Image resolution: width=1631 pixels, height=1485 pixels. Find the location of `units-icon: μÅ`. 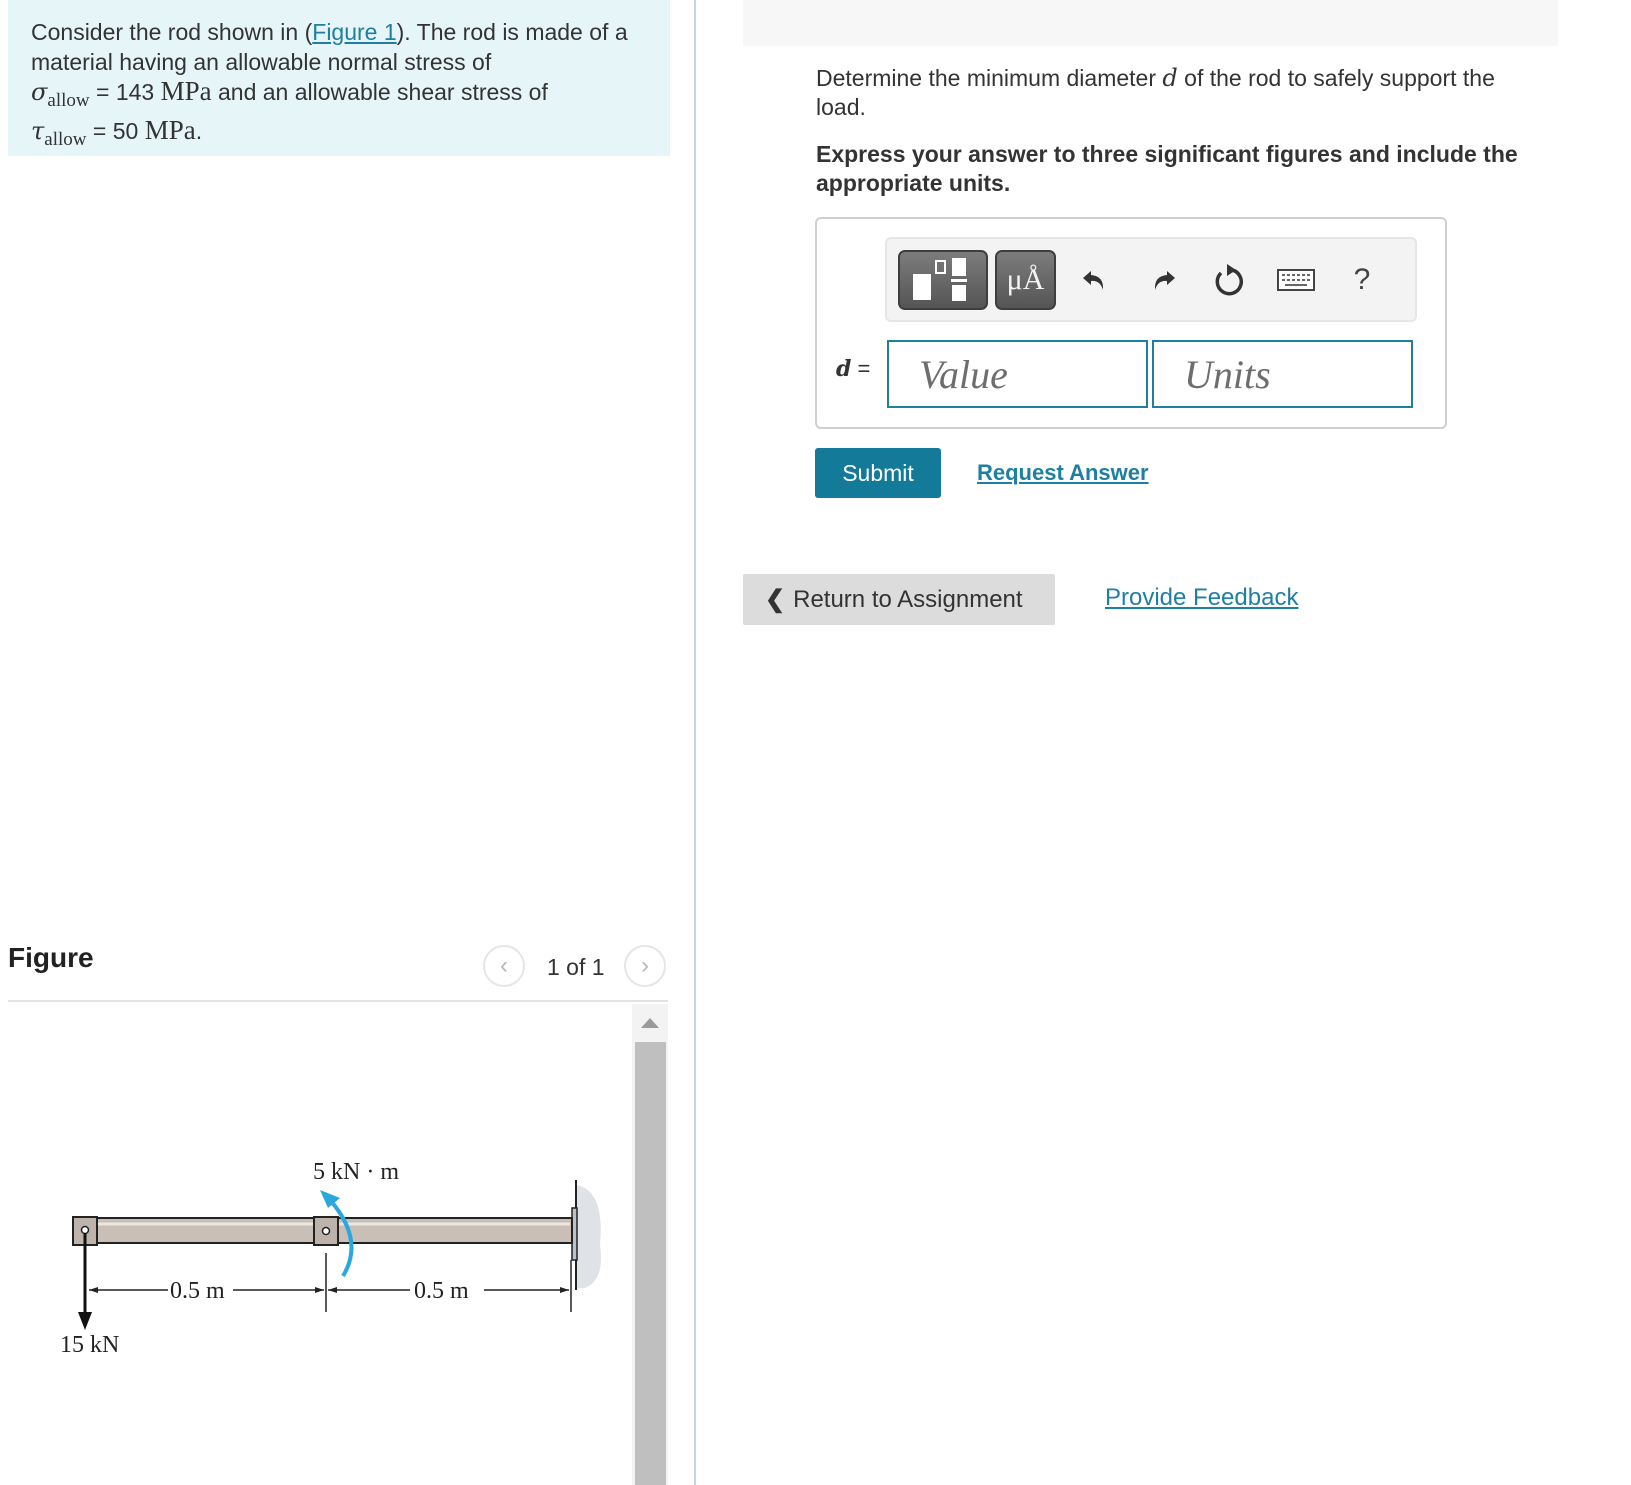

units-icon: μÅ is located at coordinates (1025, 279).